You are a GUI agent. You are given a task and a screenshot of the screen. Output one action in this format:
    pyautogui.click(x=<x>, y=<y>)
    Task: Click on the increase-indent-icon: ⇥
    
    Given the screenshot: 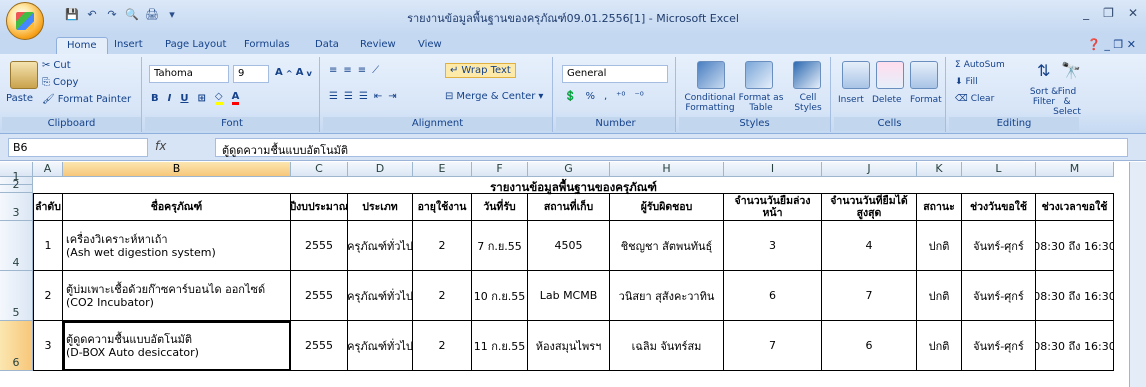 What is the action you would take?
    pyautogui.click(x=392, y=96)
    